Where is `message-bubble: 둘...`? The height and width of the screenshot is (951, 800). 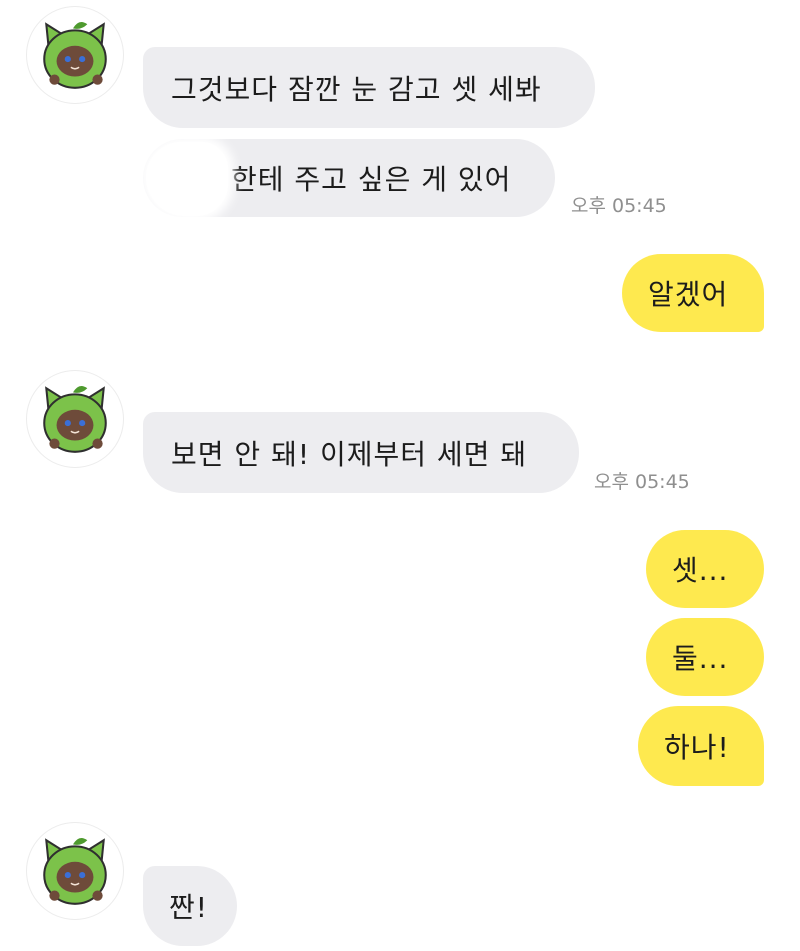 message-bubble: 둘... is located at coordinates (705, 657).